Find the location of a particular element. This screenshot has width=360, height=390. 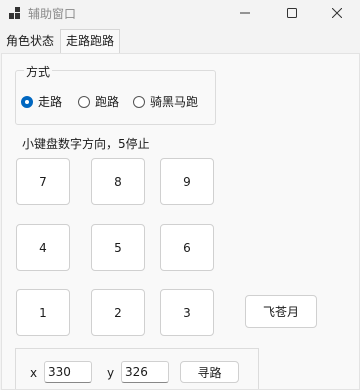

radio-walk-label: 走路 is located at coordinates (50, 102).